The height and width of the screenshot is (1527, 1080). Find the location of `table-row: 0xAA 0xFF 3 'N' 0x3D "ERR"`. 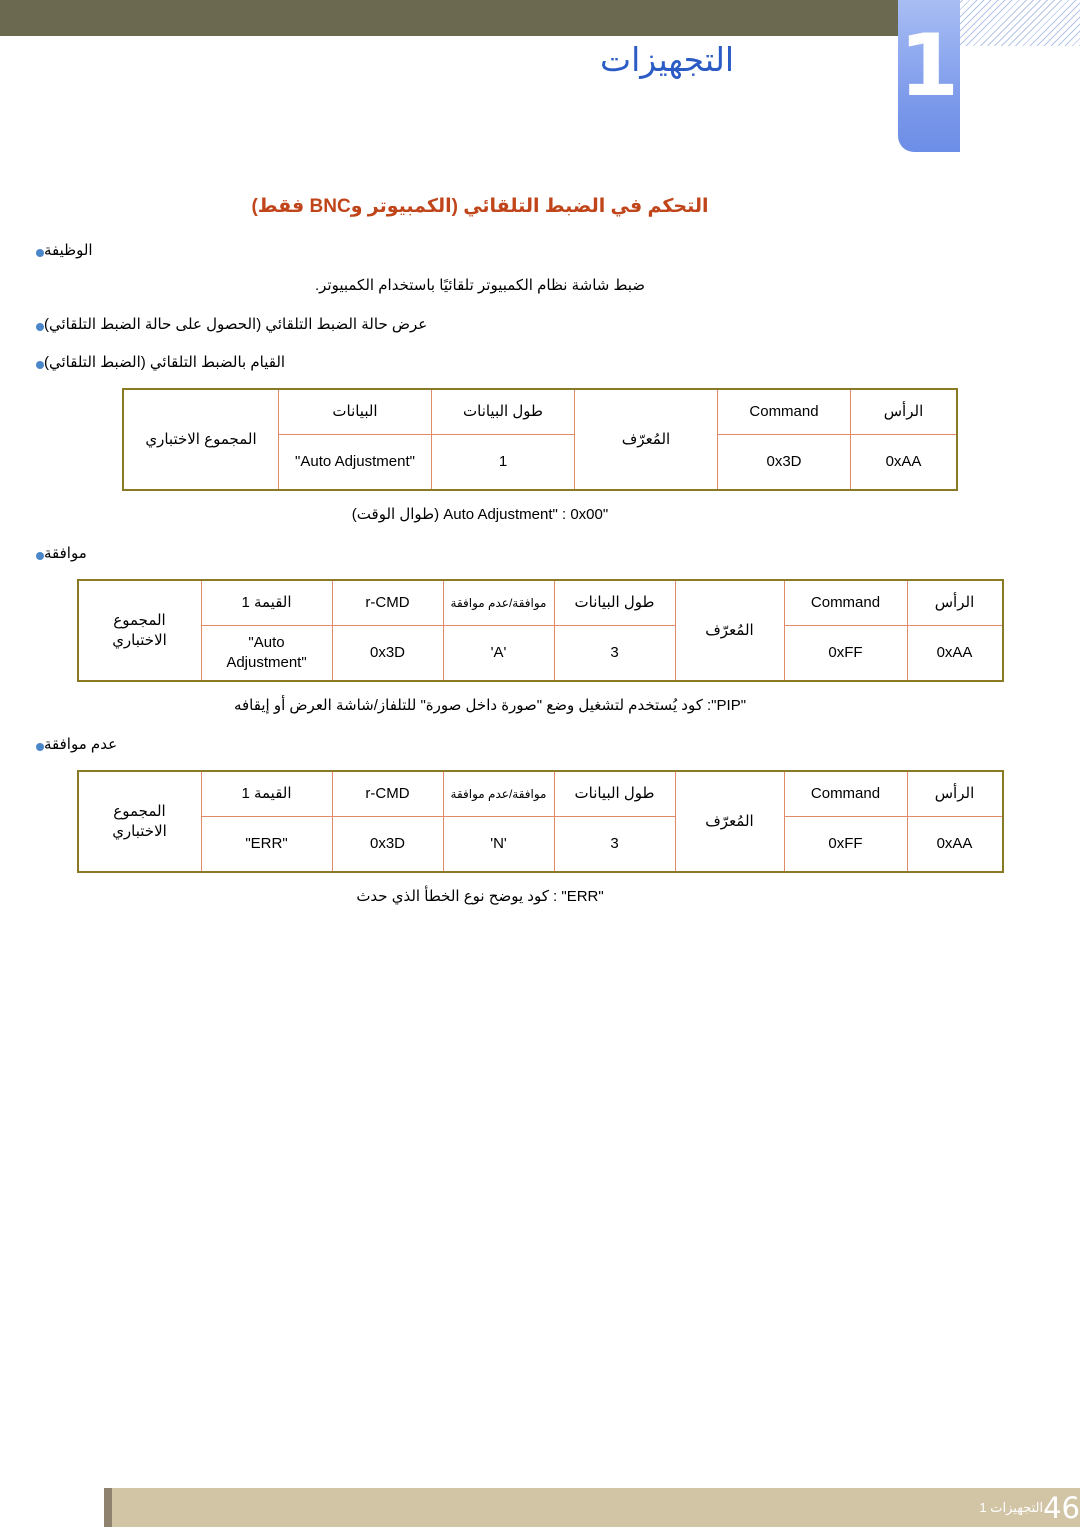

table-row: 0xAA 0xFF 3 'N' 0x3D "ERR" is located at coordinates (540, 844).